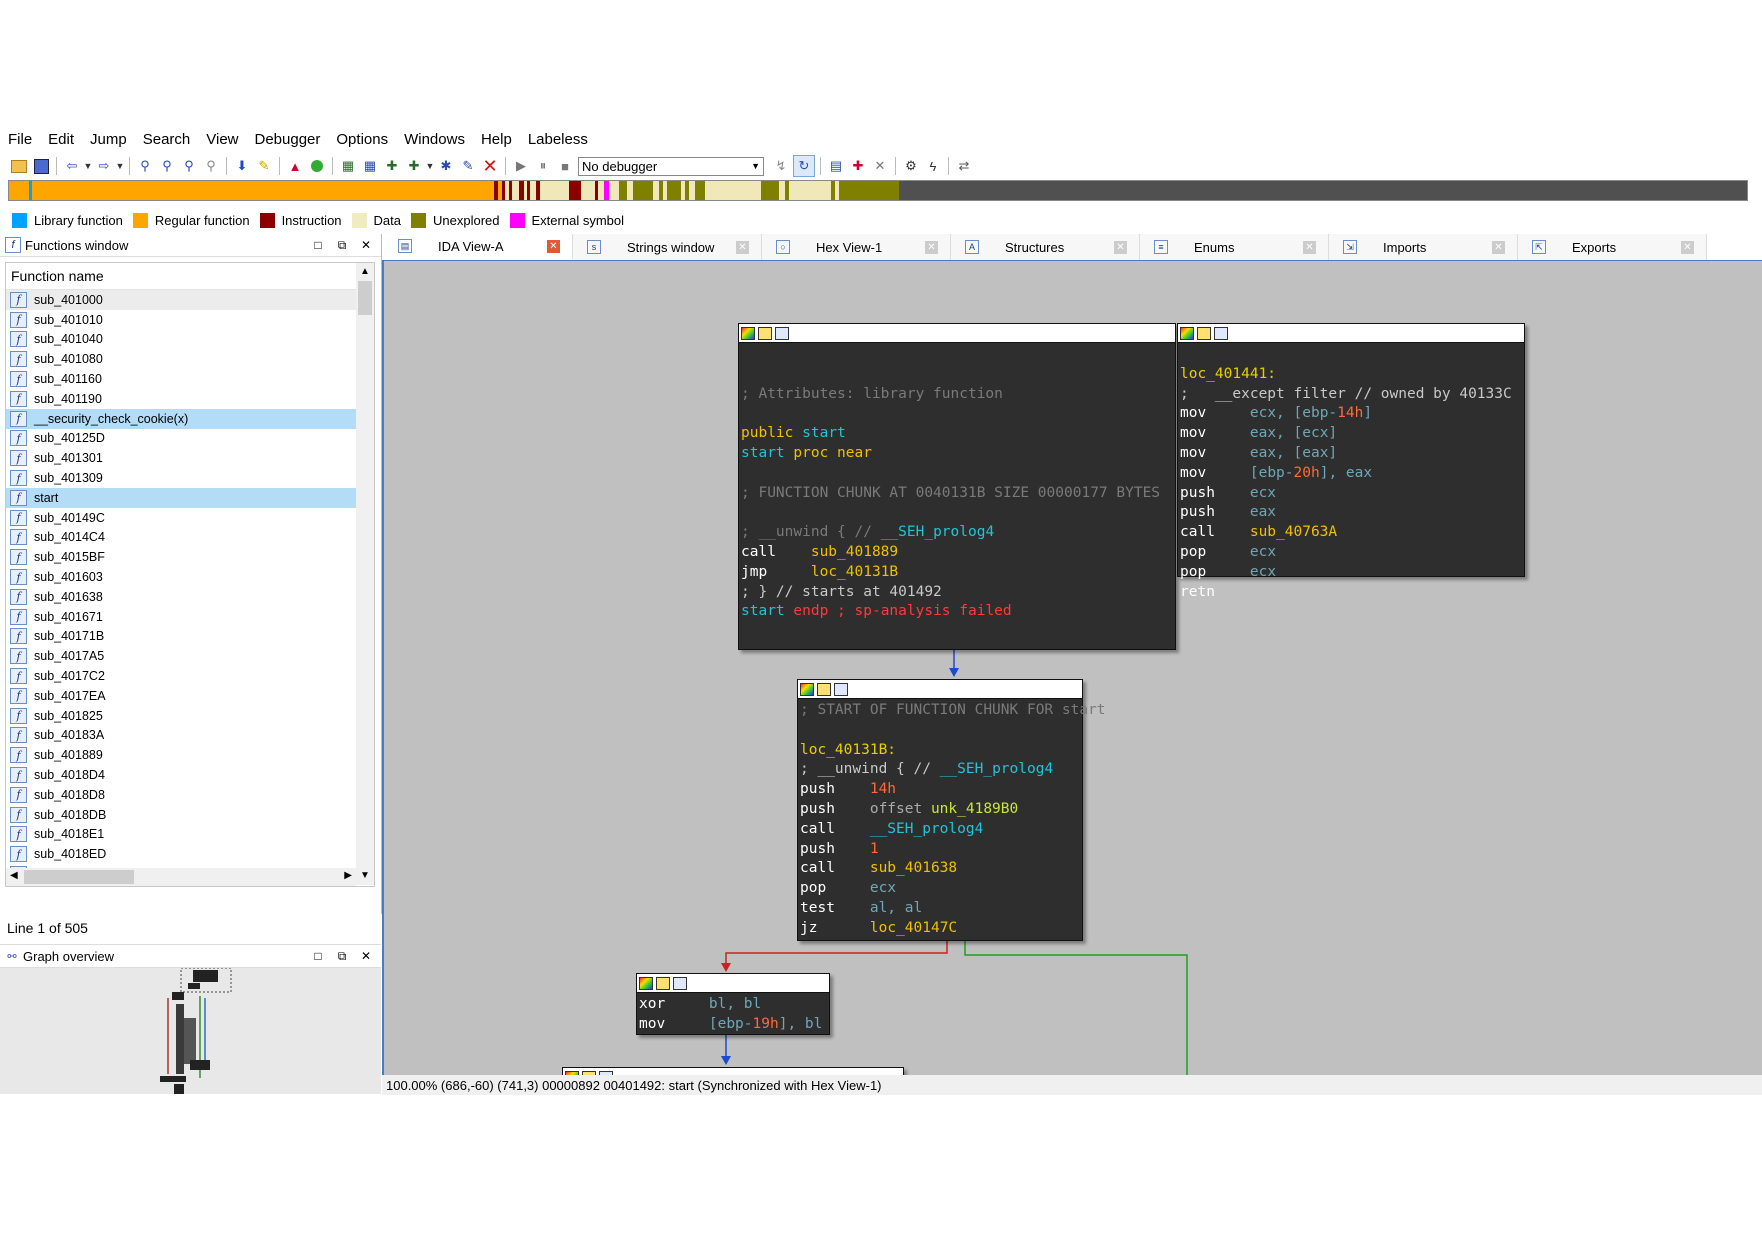  What do you see at coordinates (781, 166) in the screenshot?
I see `step-icon: ↯` at bounding box center [781, 166].